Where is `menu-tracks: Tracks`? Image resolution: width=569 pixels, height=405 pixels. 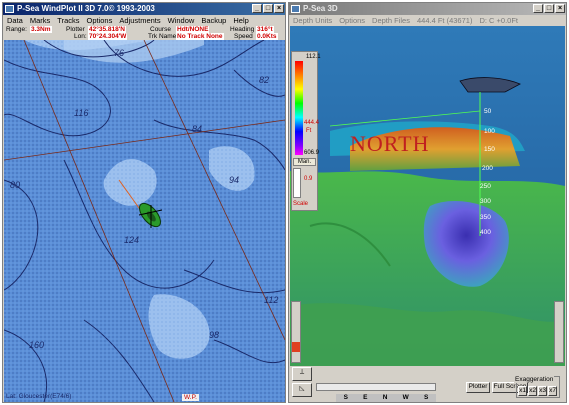 menu-tracks: Tracks is located at coordinates (68, 20).